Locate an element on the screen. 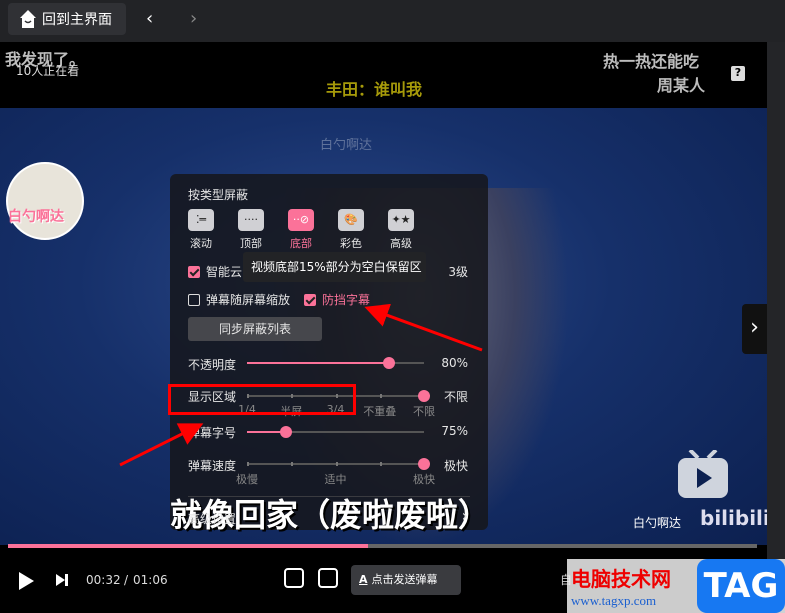 This screenshot has height=613, width=785. sync-block-list-button: 同步屏蔽列表 is located at coordinates (255, 329).